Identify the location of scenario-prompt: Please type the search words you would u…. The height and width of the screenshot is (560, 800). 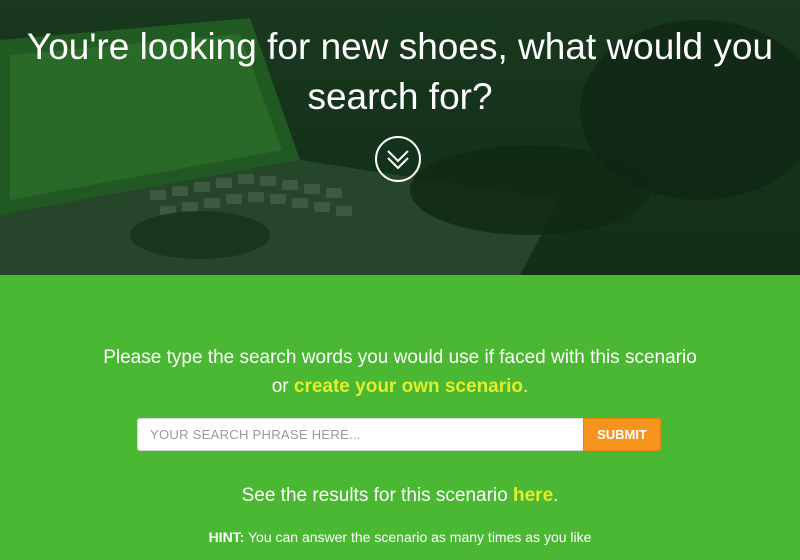
(400, 372).